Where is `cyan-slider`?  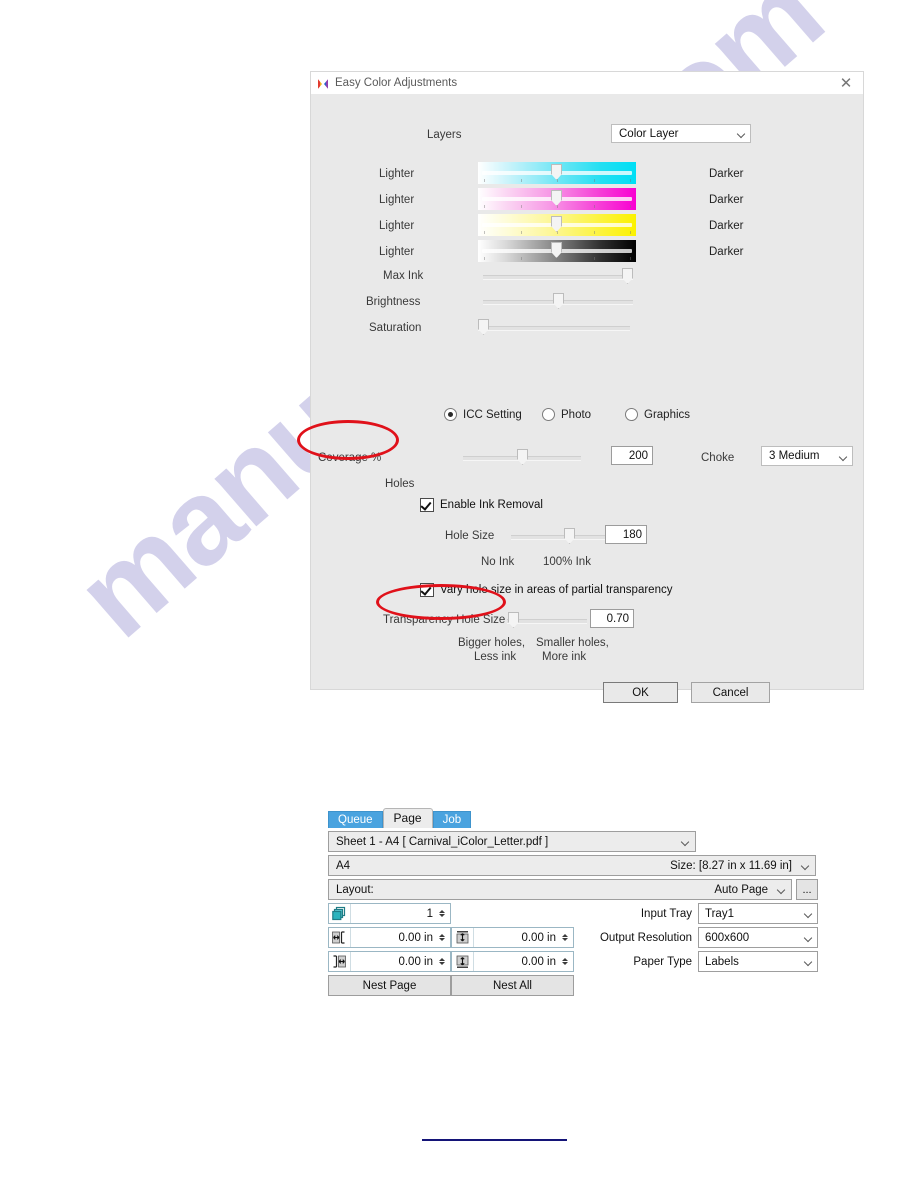 cyan-slider is located at coordinates (557, 173).